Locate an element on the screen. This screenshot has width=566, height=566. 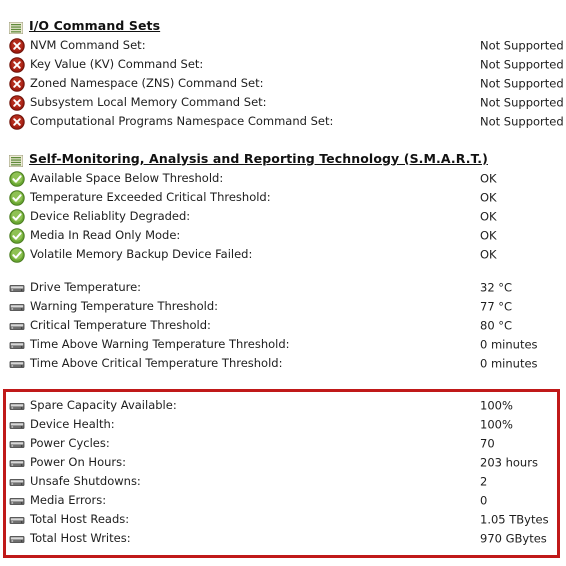
info-row-total-host-writes: Total Host Writes: 970 GBytes is located at coordinates (283, 538).